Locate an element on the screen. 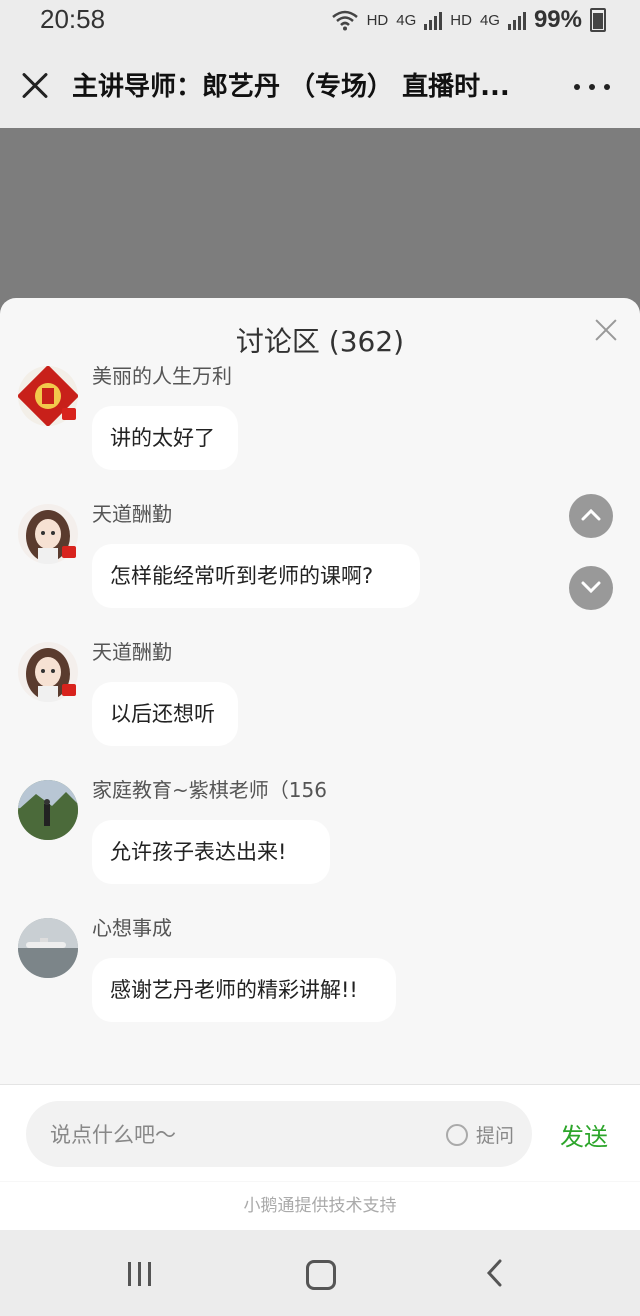 The height and width of the screenshot is (1316, 640). landscape-avatar-icon is located at coordinates (48, 810).